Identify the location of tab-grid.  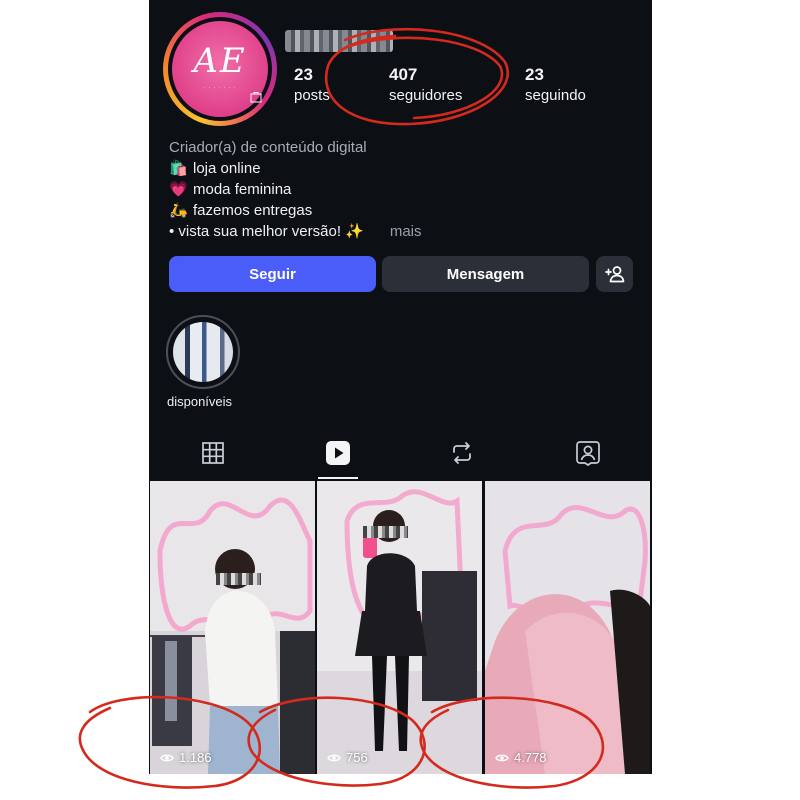
(213, 453).